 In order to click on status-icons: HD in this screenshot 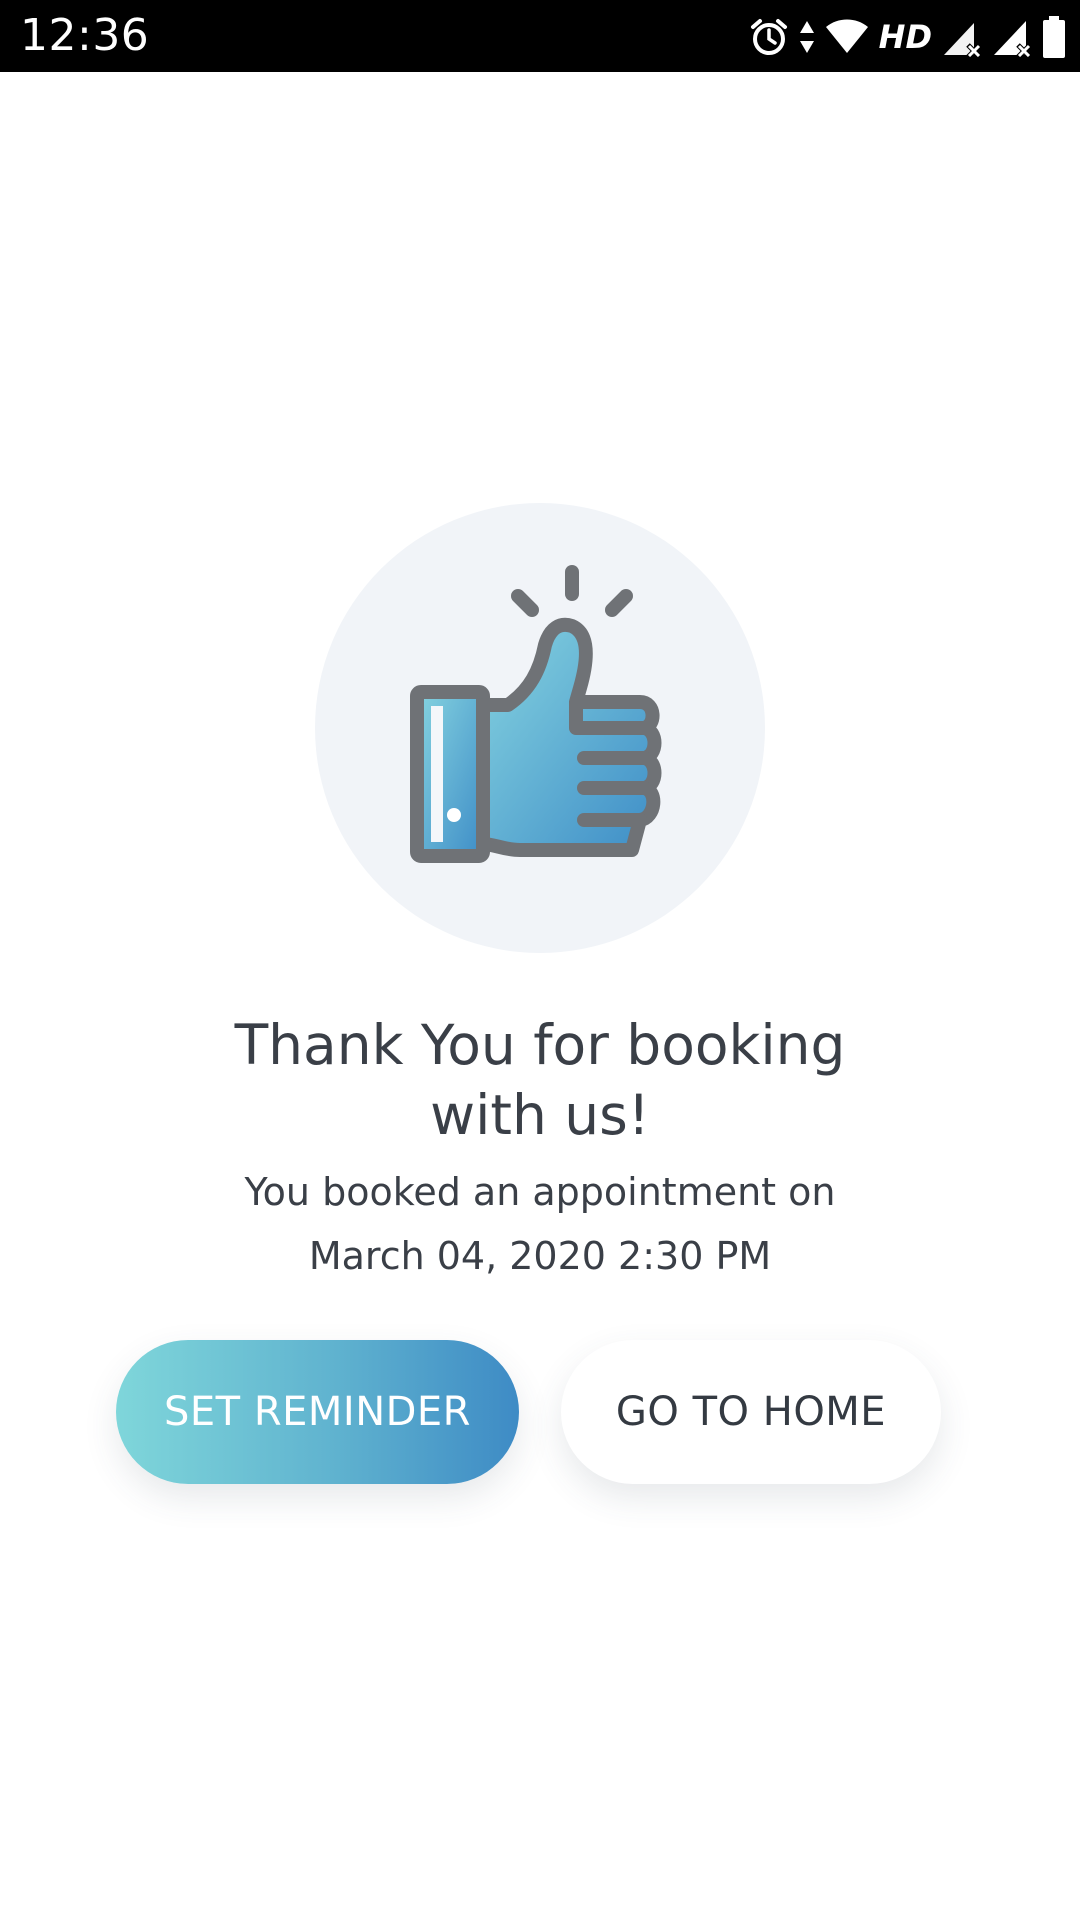, I will do `click(907, 37)`.